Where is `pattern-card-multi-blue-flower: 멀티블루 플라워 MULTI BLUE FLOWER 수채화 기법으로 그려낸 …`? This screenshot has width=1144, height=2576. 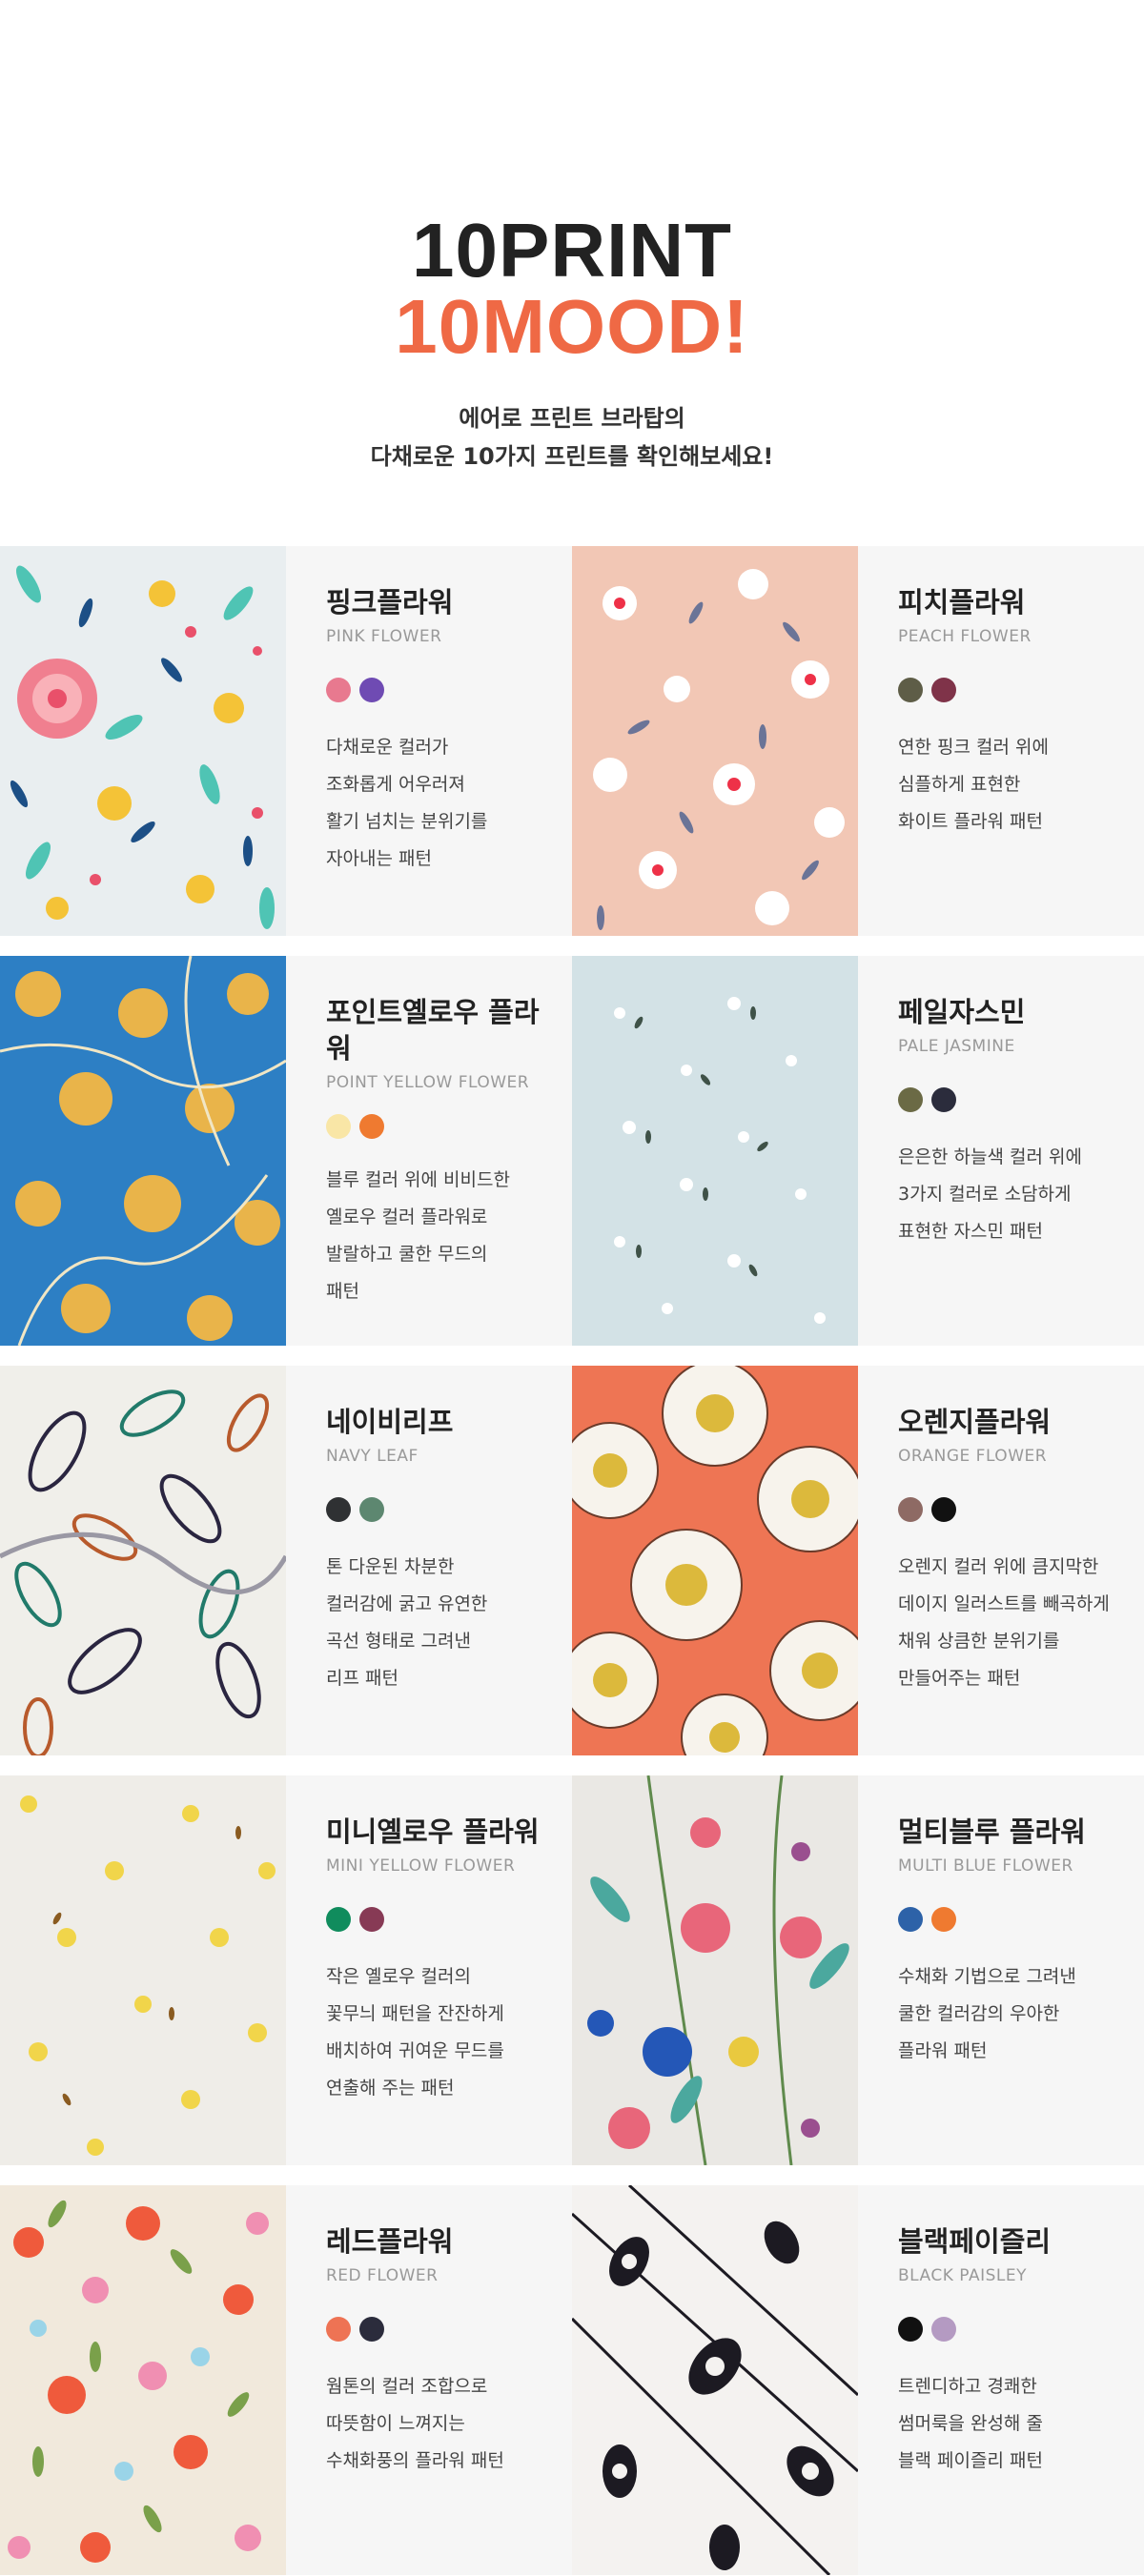
pattern-card-multi-blue-flower: 멀티블루 플라워 MULTI BLUE FLOWER 수채화 기법으로 그려낸 … is located at coordinates (858, 1970).